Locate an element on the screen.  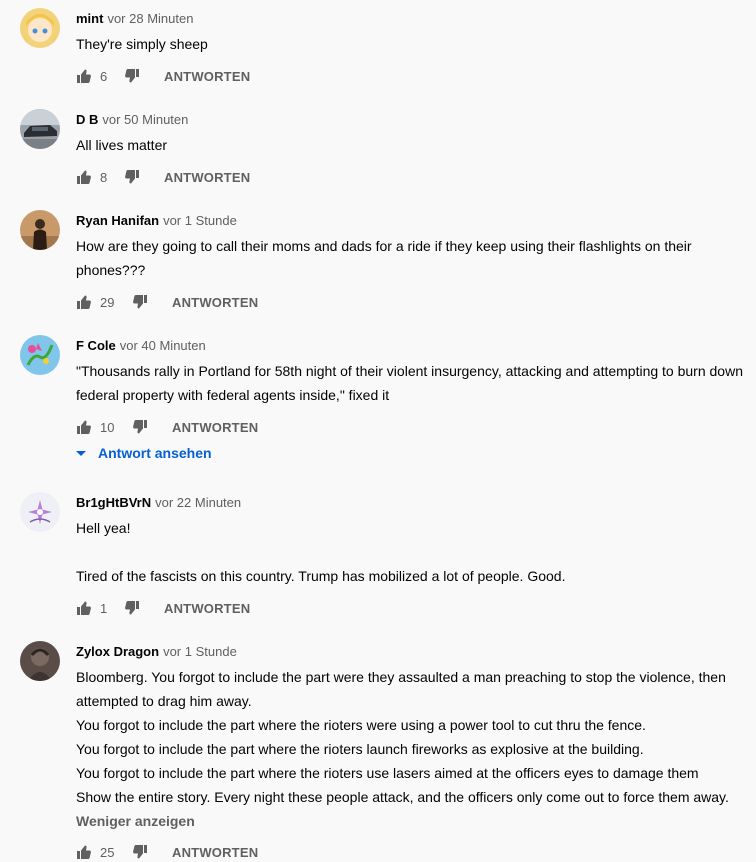
comment-actions: 6 ANTWORTEN is located at coordinates (163, 76).